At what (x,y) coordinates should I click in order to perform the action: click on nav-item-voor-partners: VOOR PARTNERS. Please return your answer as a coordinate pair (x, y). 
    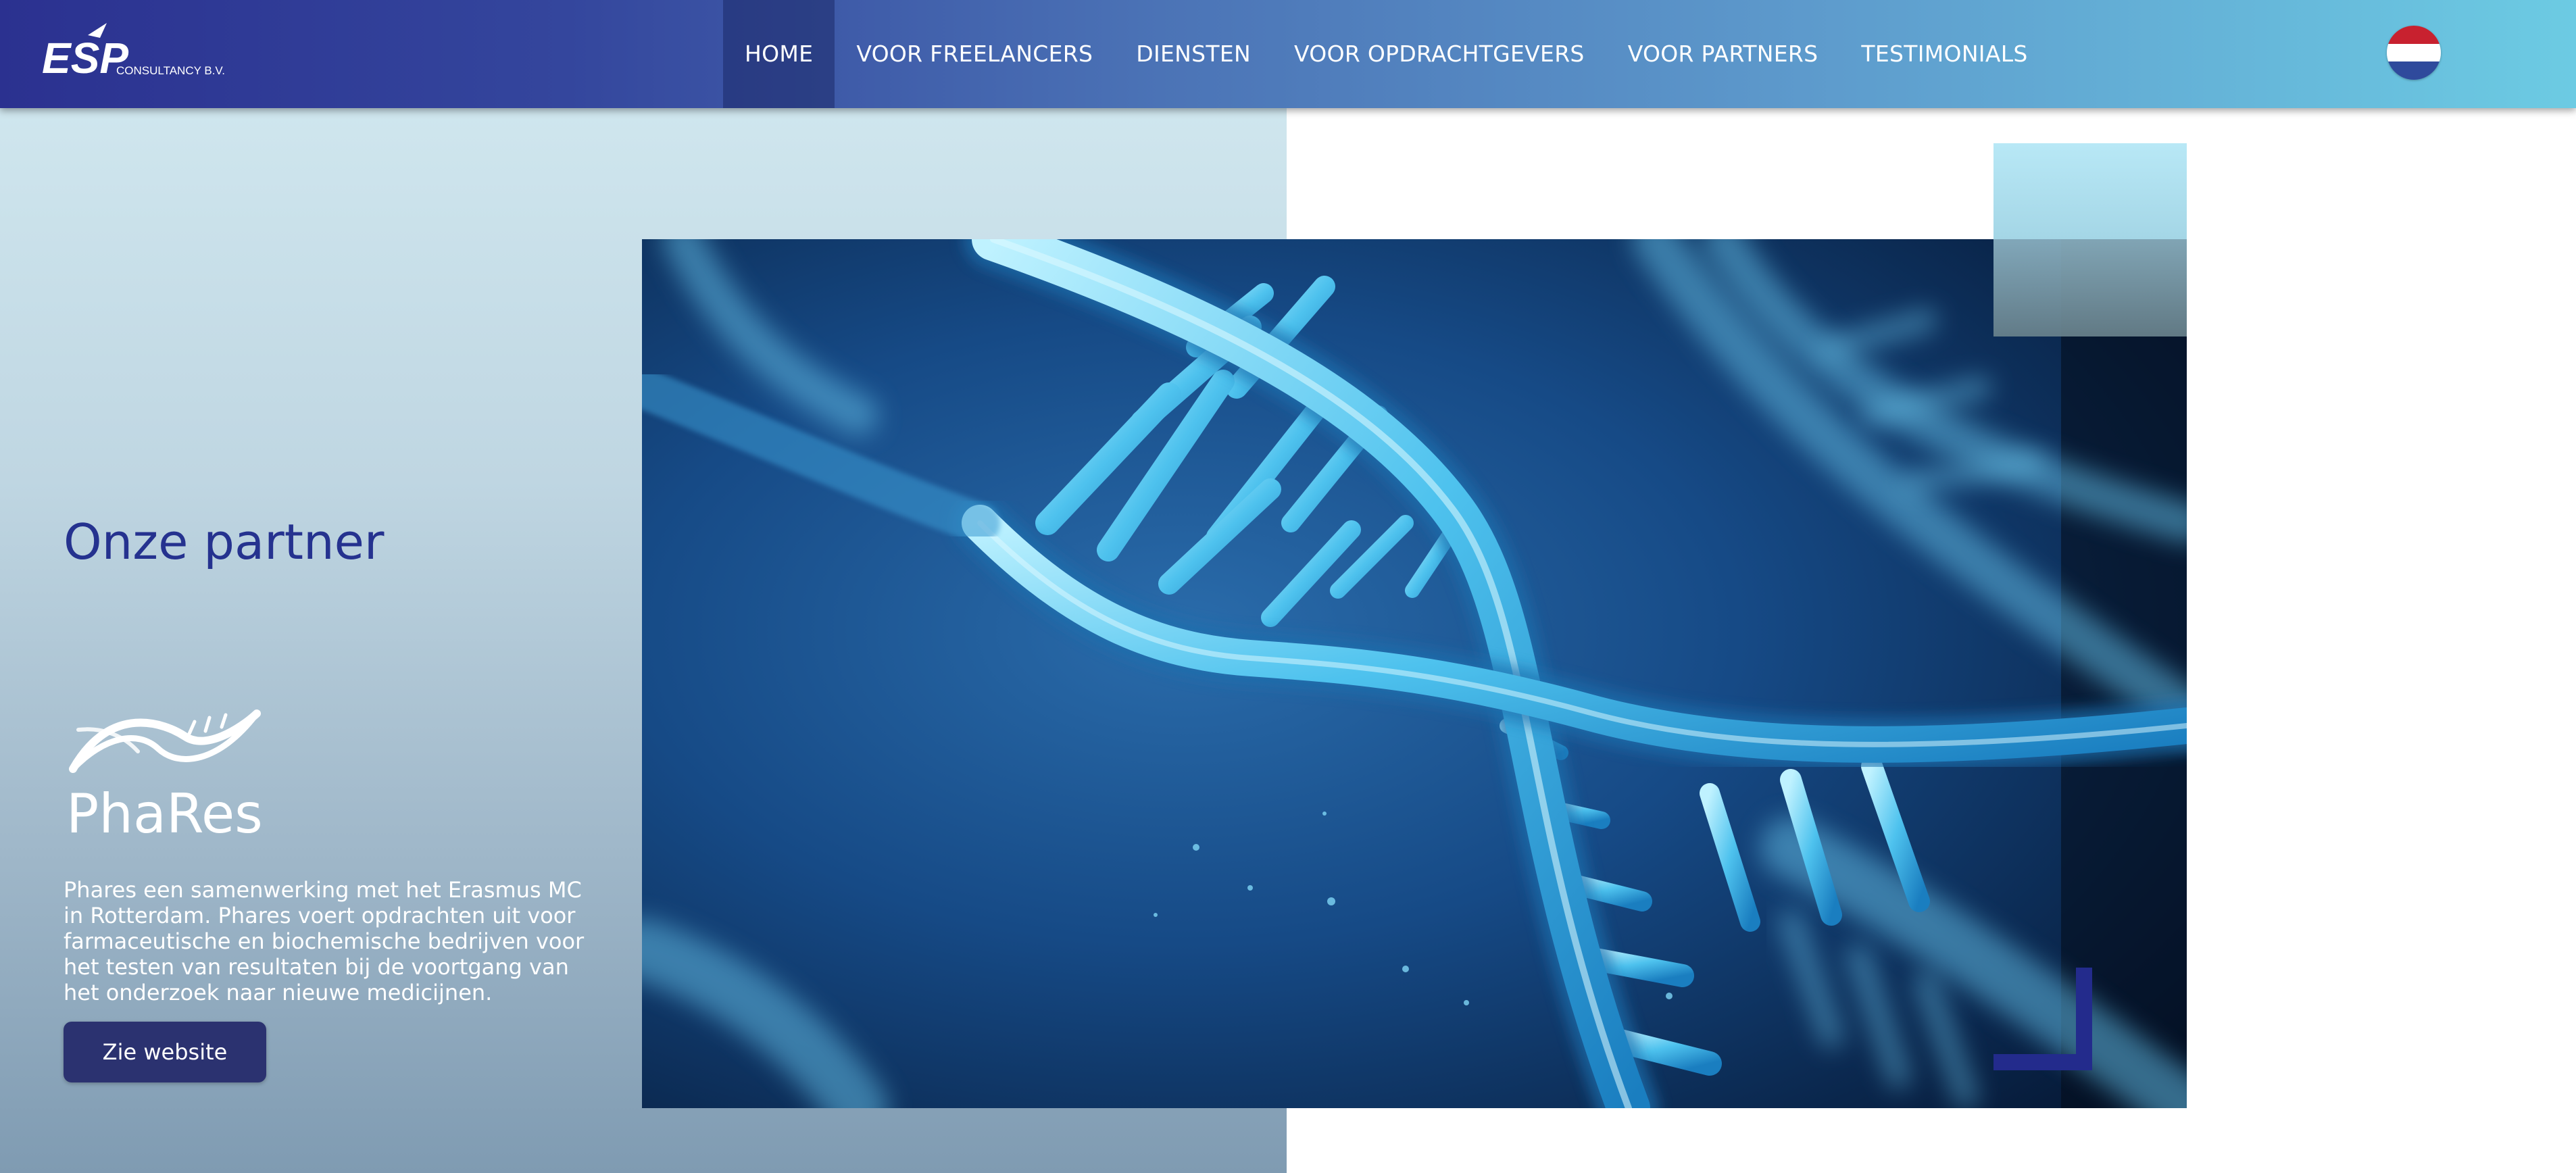
    Looking at the image, I should click on (1723, 54).